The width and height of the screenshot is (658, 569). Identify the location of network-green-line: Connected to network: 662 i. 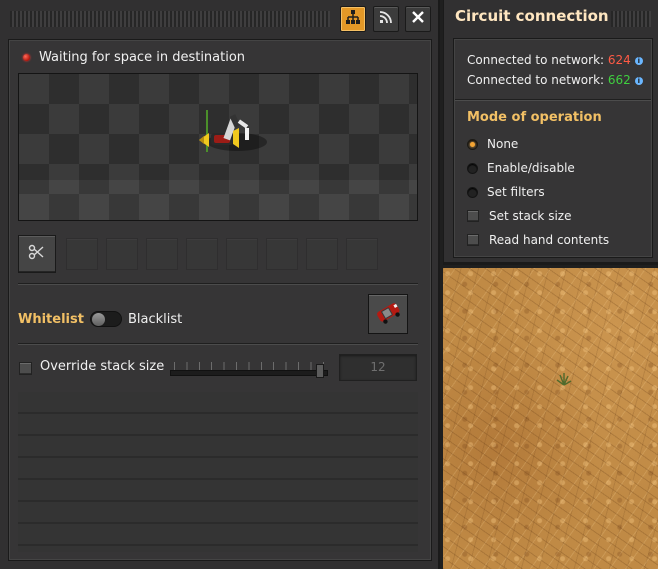
(555, 80).